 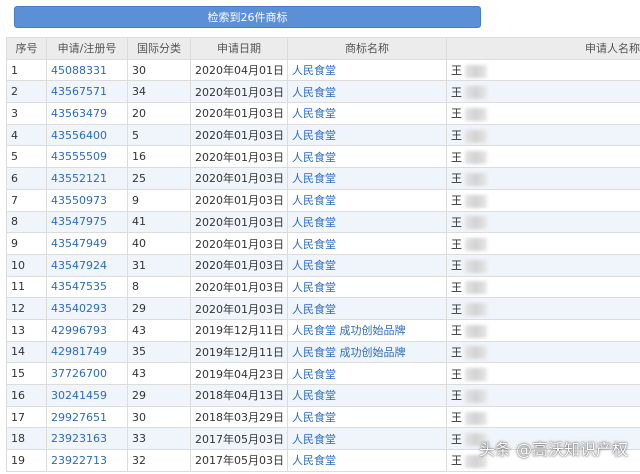 I want to click on reg-number-link: 42981749, so click(x=87, y=352).